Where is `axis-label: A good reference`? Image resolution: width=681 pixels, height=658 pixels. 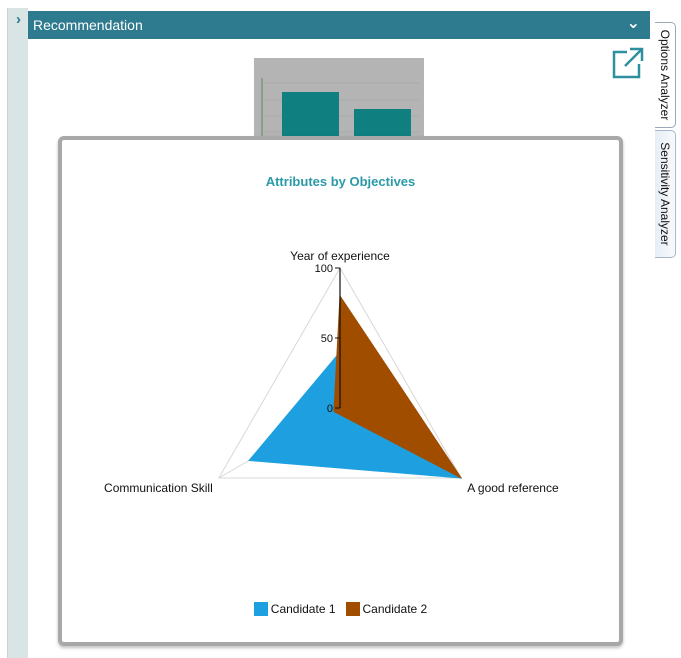 axis-label: A good reference is located at coordinates (513, 488).